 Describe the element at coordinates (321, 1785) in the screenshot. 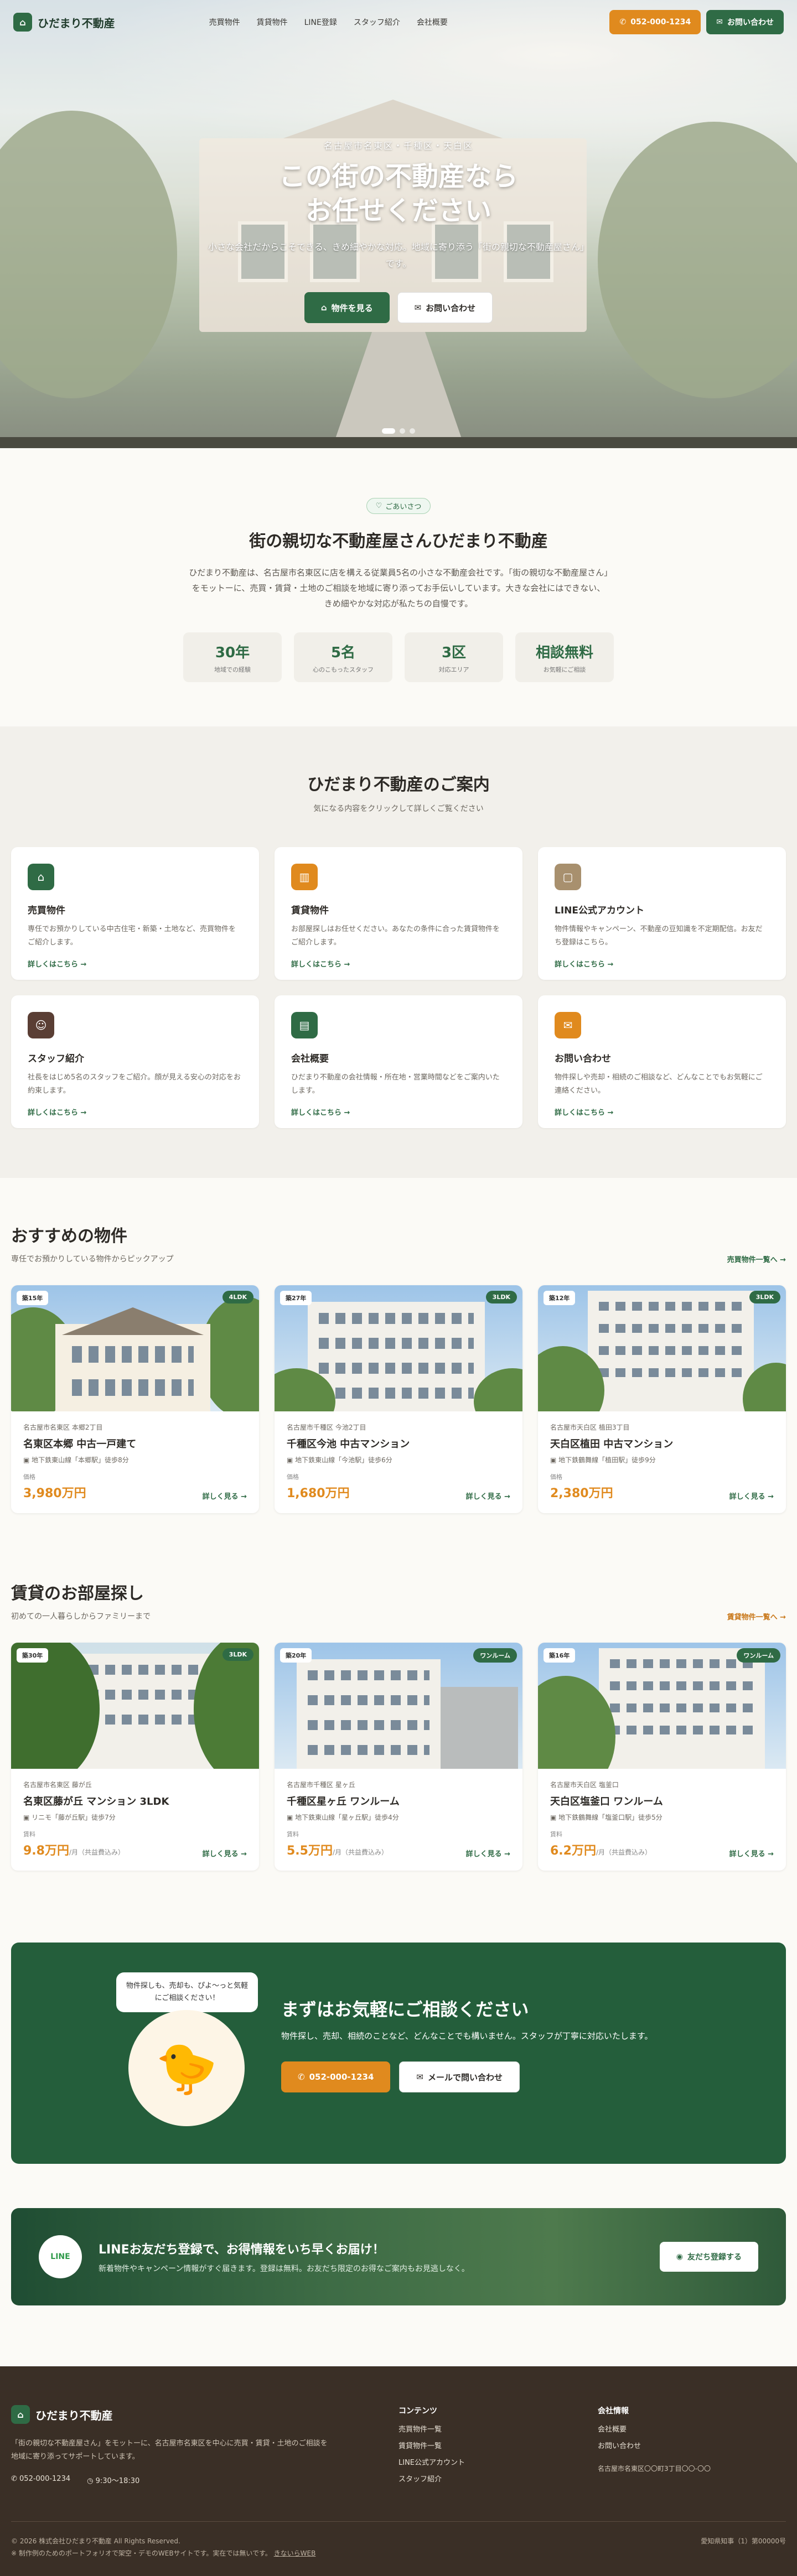

I see `property-location: 名古屋市千種区 星ヶ丘` at that location.